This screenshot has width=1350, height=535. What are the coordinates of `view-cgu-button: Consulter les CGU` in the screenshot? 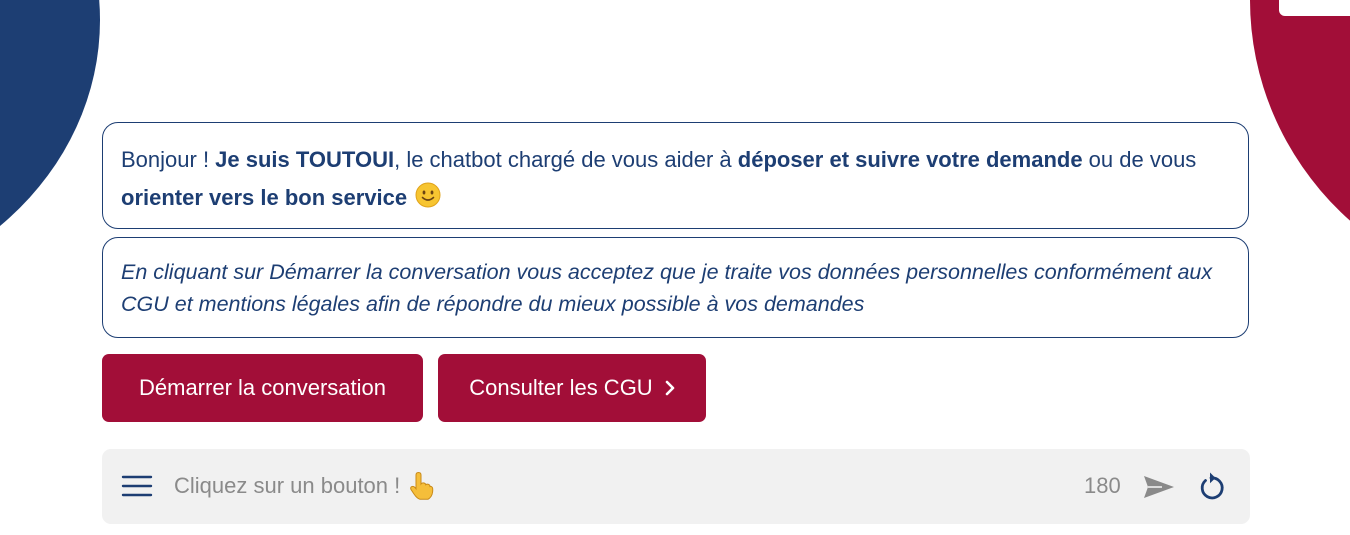 It's located at (572, 388).